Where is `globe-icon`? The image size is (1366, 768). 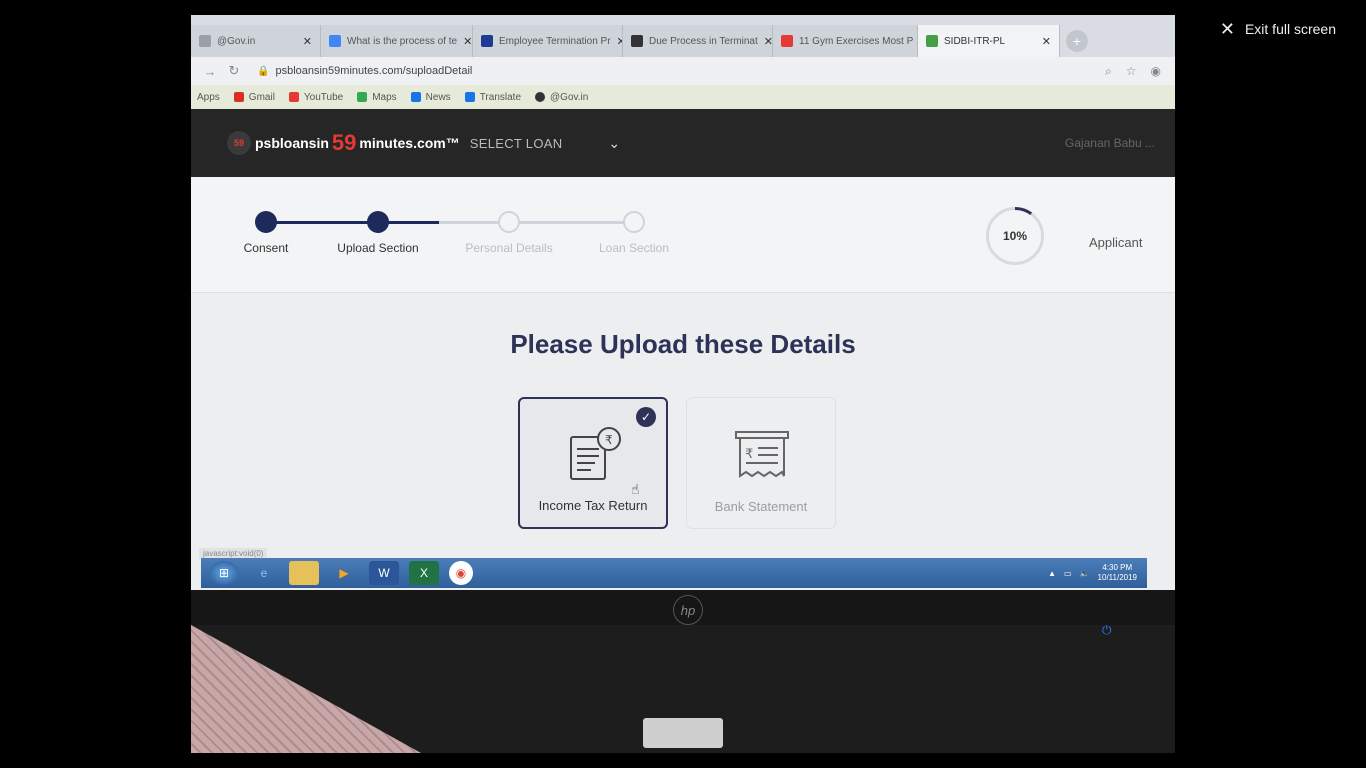 globe-icon is located at coordinates (540, 97).